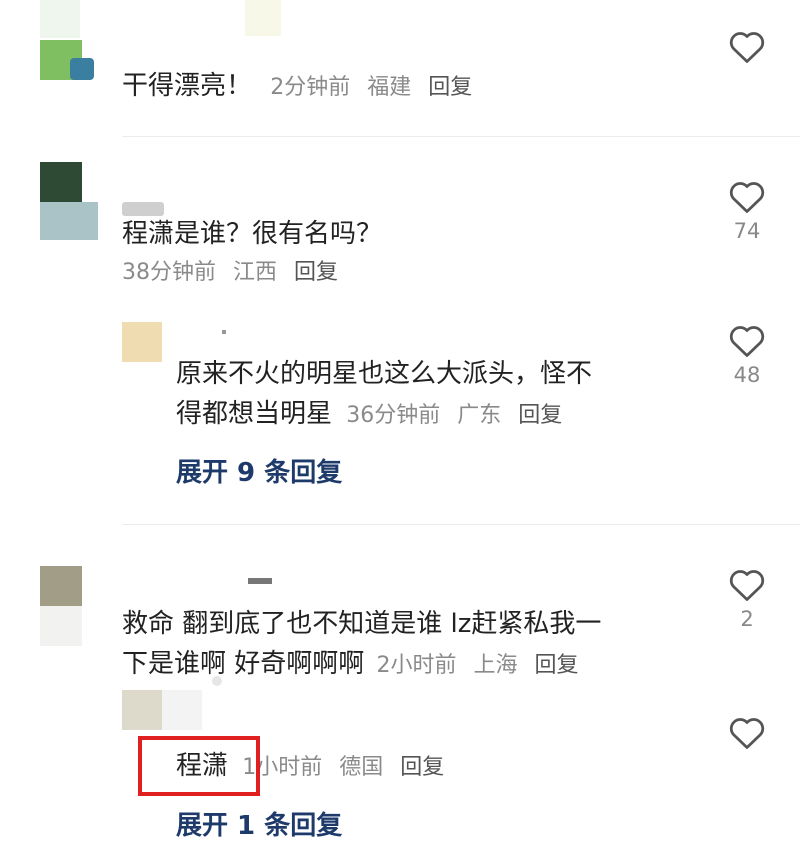 This screenshot has height=853, width=800. I want to click on like-count: 74, so click(747, 231).